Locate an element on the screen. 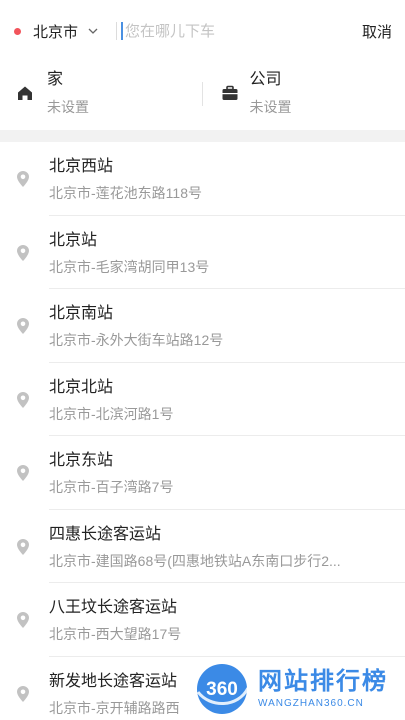 The image size is (405, 720). top-bar: 北京市 取消 is located at coordinates (202, 31).